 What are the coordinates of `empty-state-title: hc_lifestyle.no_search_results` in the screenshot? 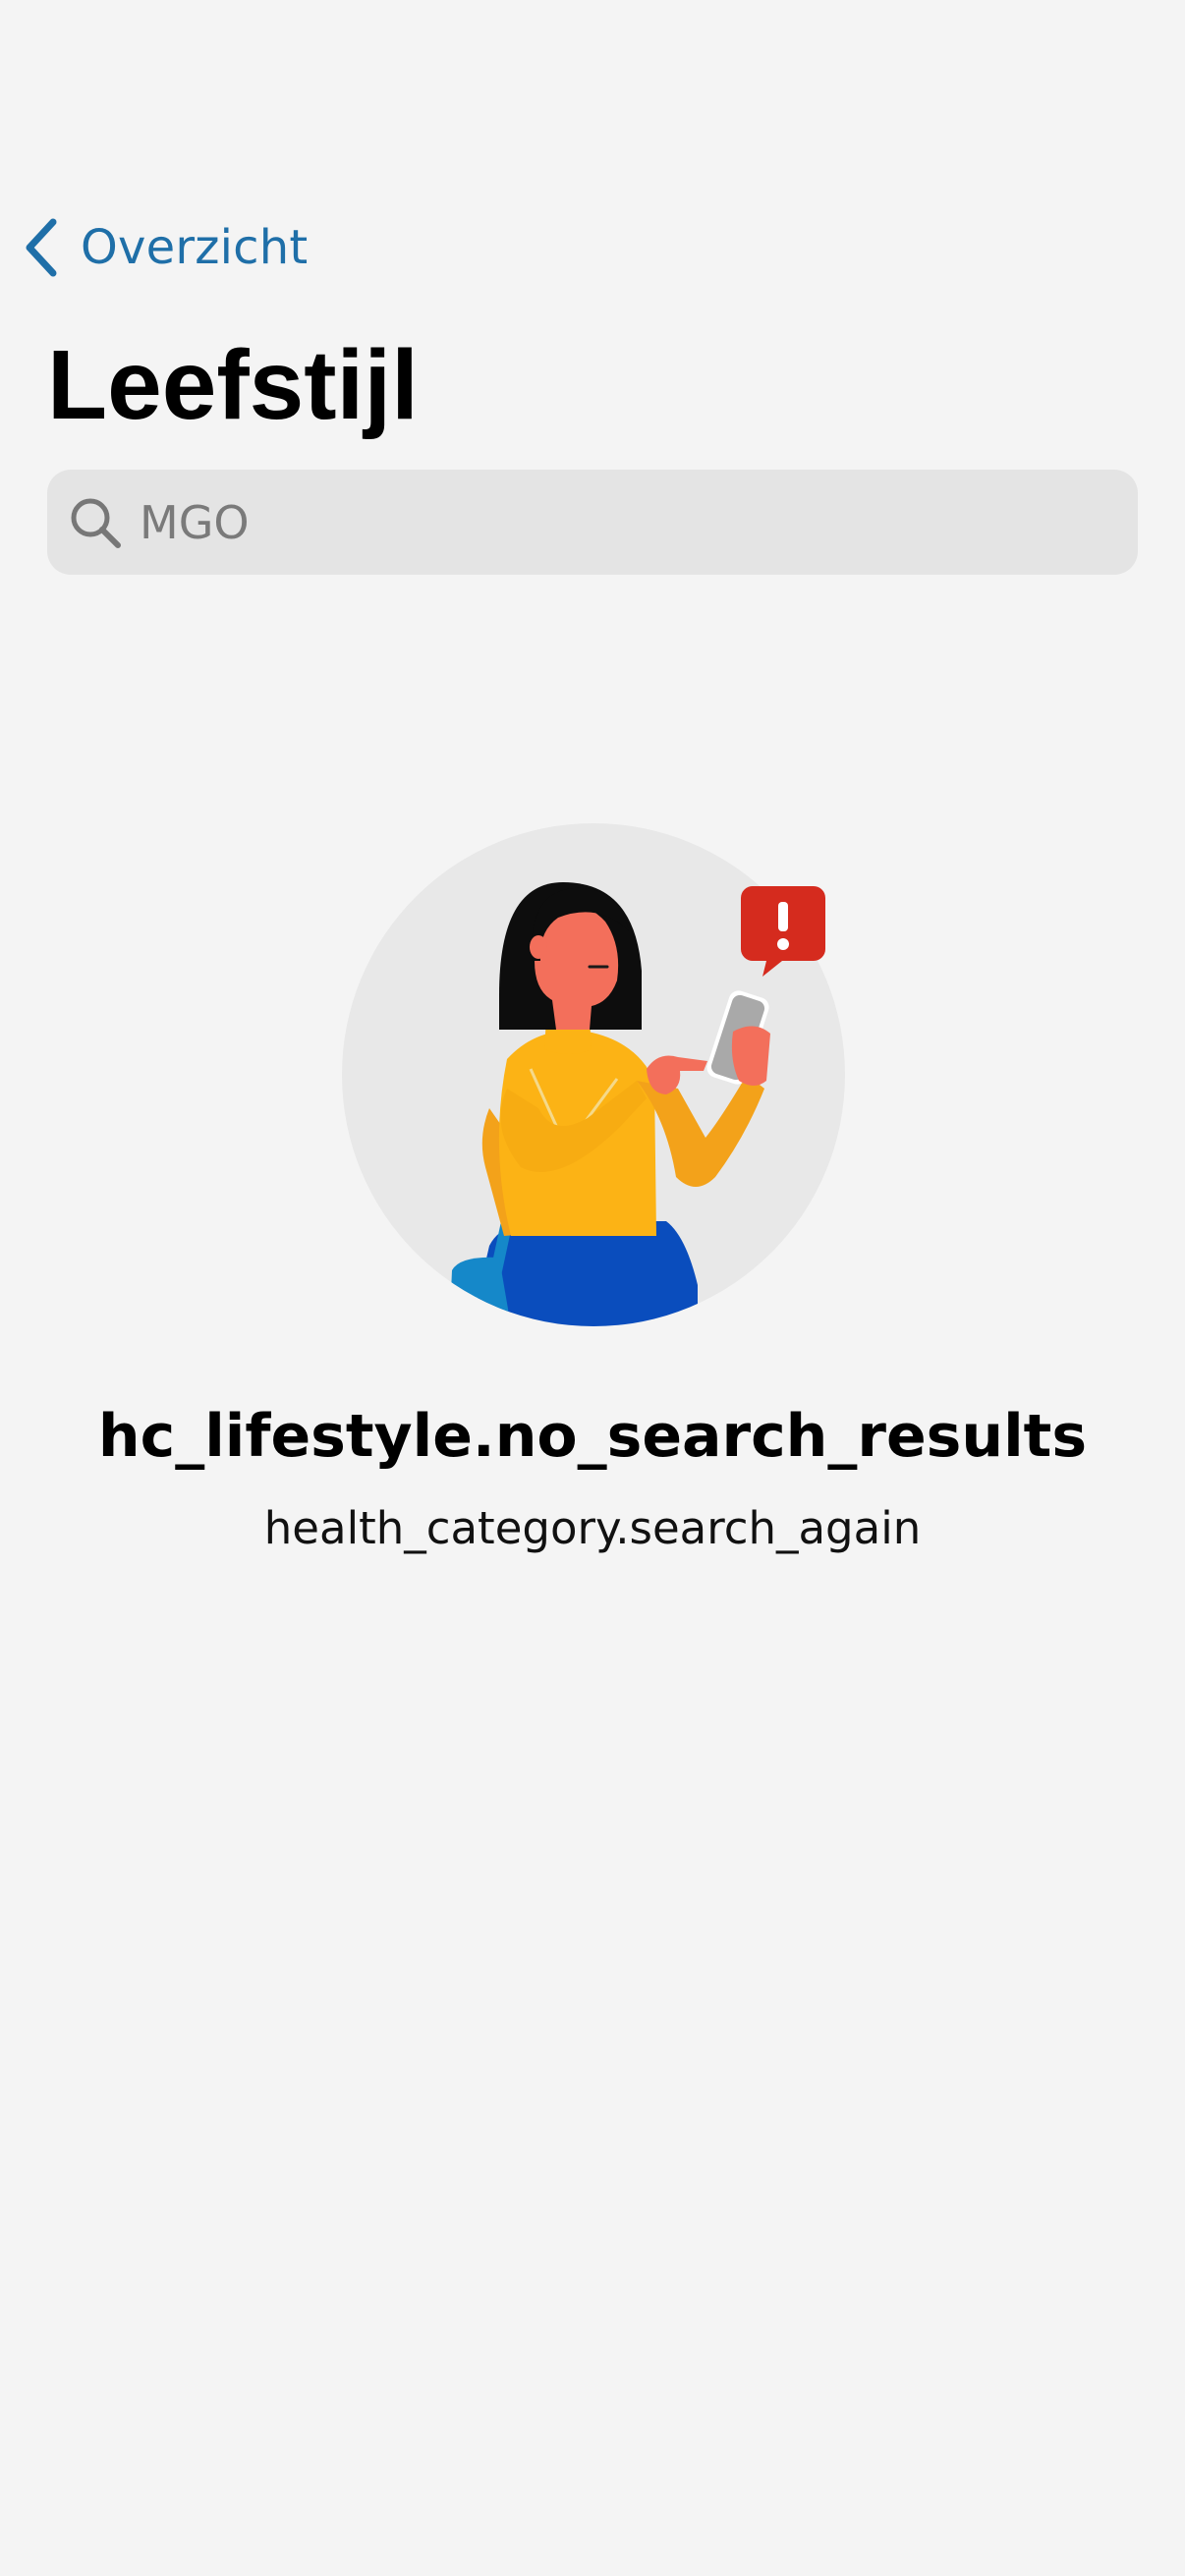 It's located at (592, 1436).